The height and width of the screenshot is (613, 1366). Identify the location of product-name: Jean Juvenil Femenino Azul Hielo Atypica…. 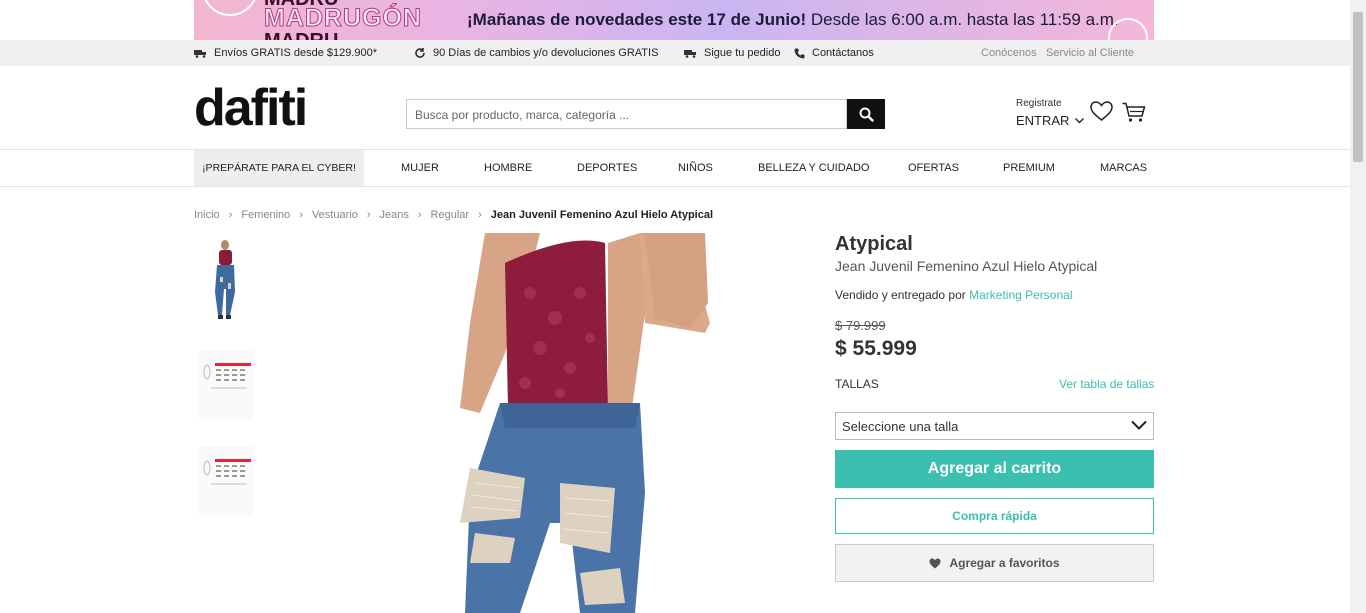
(966, 266).